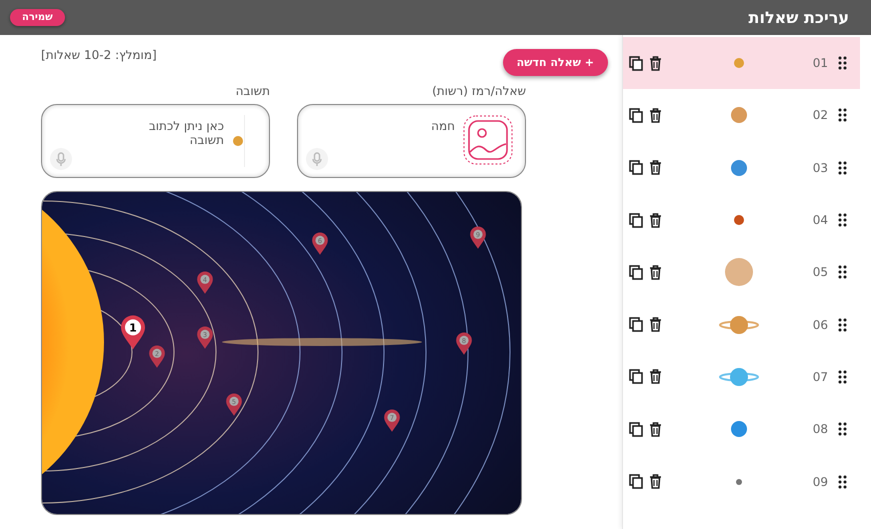 Image resolution: width=871 pixels, height=529 pixels. What do you see at coordinates (820, 167) in the screenshot?
I see `question-number: 03` at bounding box center [820, 167].